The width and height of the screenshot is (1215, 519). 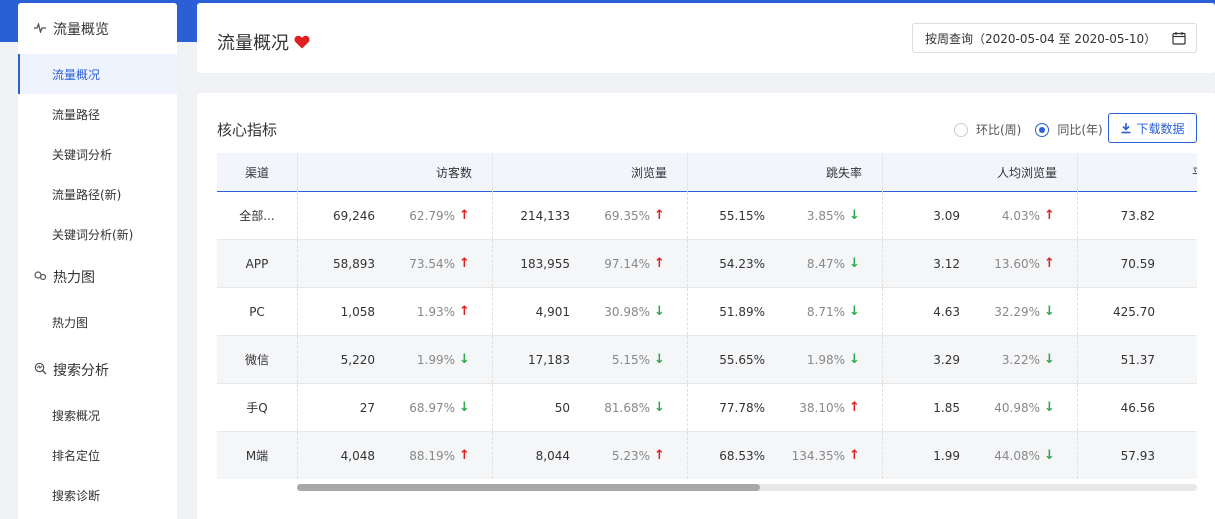 I want to click on sidebar-item-label: 排名定位, so click(x=76, y=455).